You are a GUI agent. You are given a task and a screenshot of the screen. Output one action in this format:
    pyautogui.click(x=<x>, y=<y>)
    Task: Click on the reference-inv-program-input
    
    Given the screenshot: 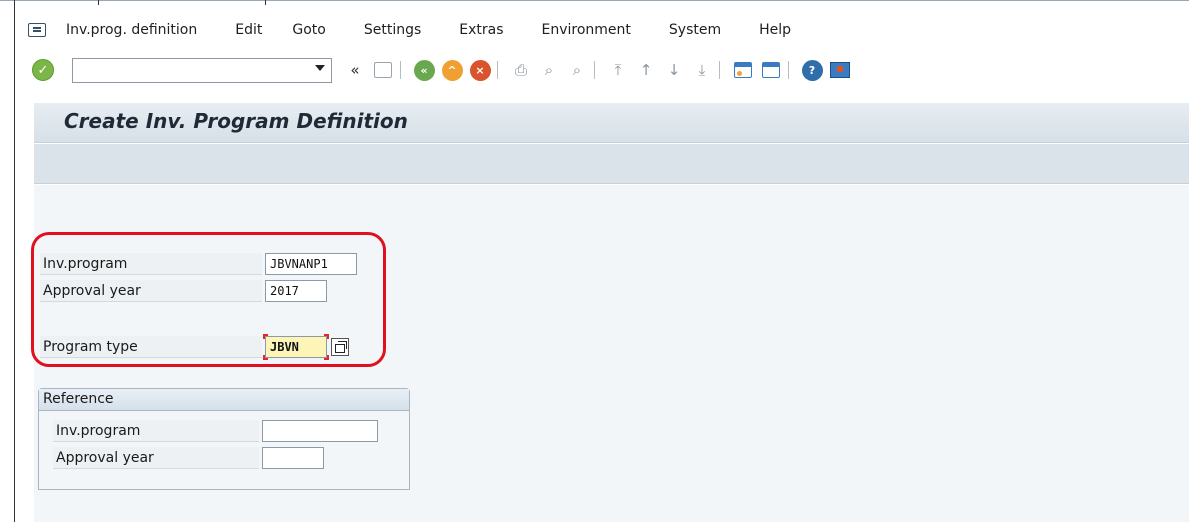 What is the action you would take?
    pyautogui.click(x=320, y=431)
    